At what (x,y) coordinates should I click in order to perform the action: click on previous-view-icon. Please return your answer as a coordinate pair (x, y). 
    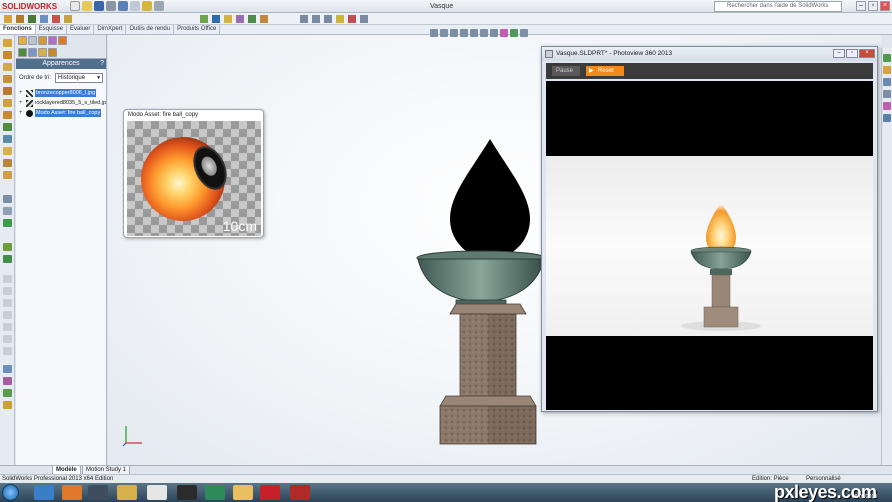
    Looking at the image, I should click on (454, 33).